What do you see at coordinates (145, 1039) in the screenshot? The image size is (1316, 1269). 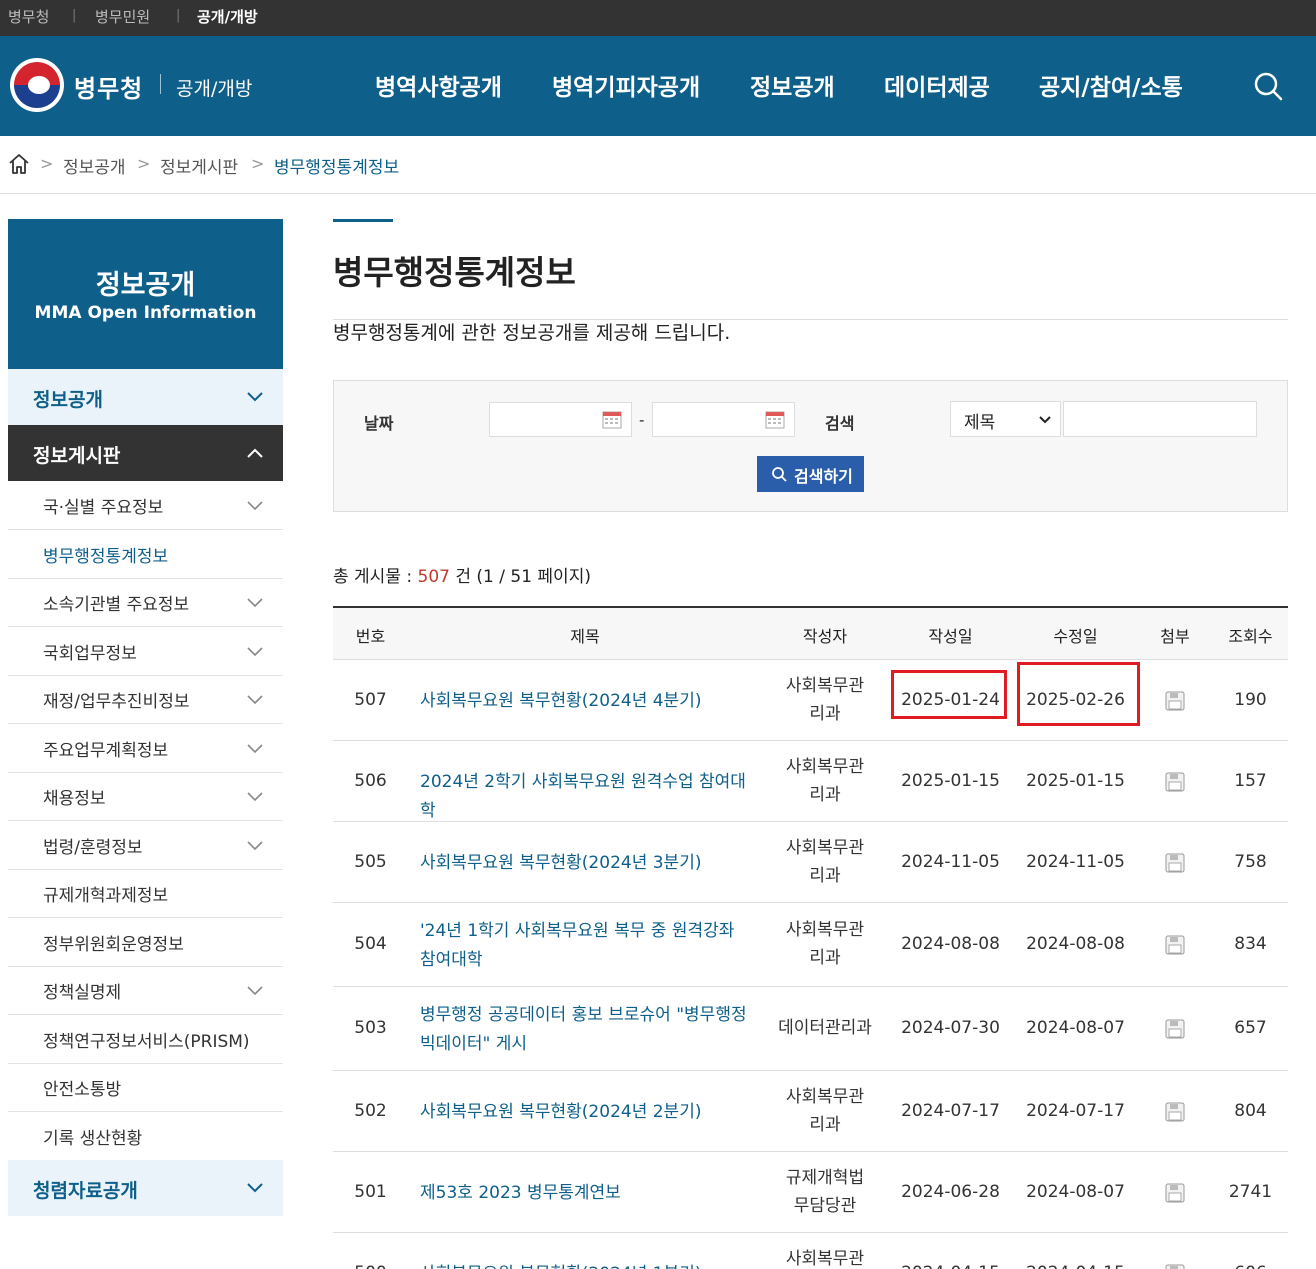 I see `sidebar-subitem: 정책연구정보서비스(PRISM)` at bounding box center [145, 1039].